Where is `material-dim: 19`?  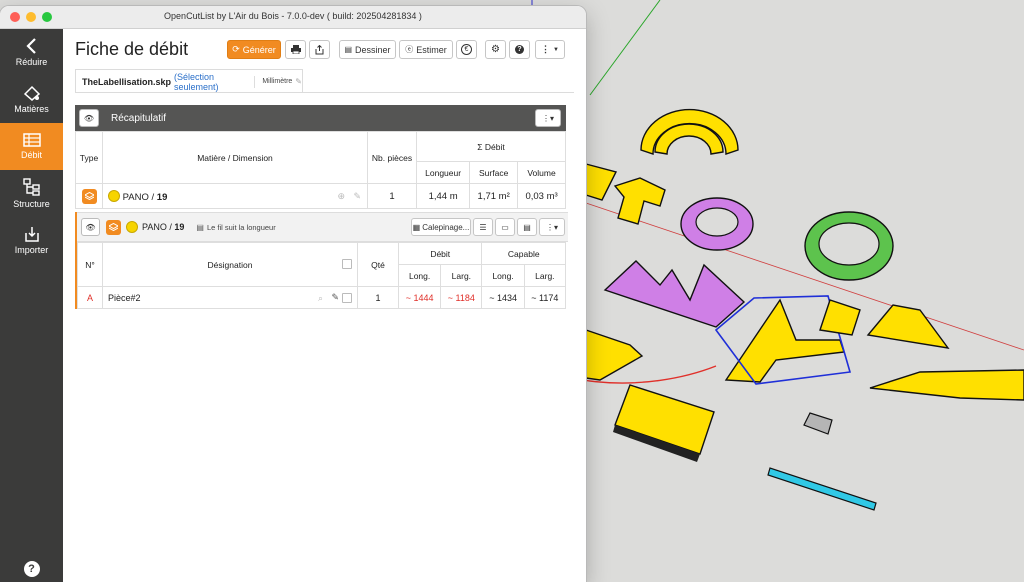 material-dim: 19 is located at coordinates (162, 197).